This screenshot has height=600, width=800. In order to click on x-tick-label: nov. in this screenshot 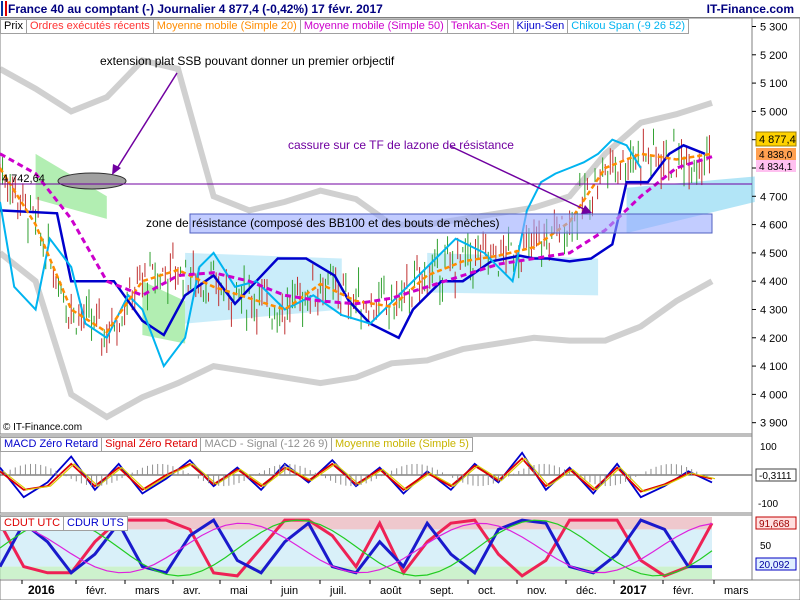, I will do `click(537, 591)`.